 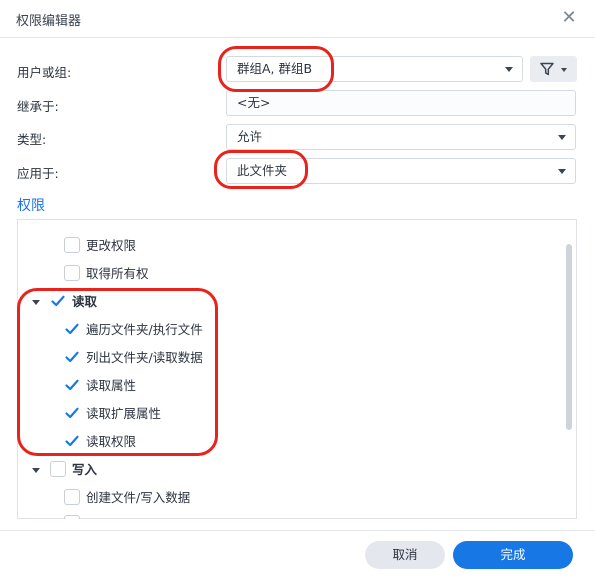 I want to click on filter-button, so click(x=553, y=69).